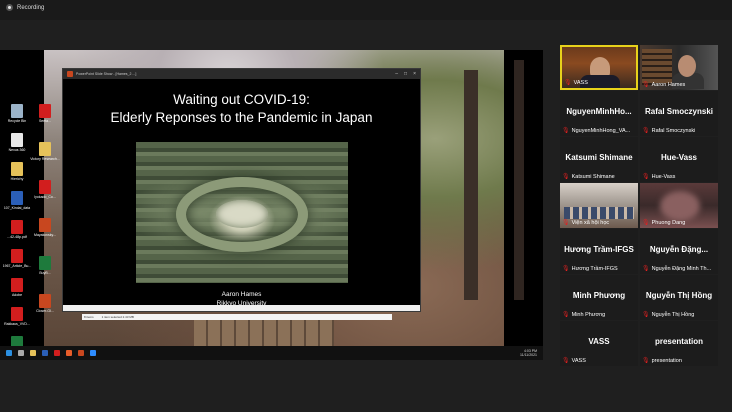 This screenshot has height=412, width=732. What do you see at coordinates (69, 353) in the screenshot?
I see `firefox-icon` at bounding box center [69, 353].